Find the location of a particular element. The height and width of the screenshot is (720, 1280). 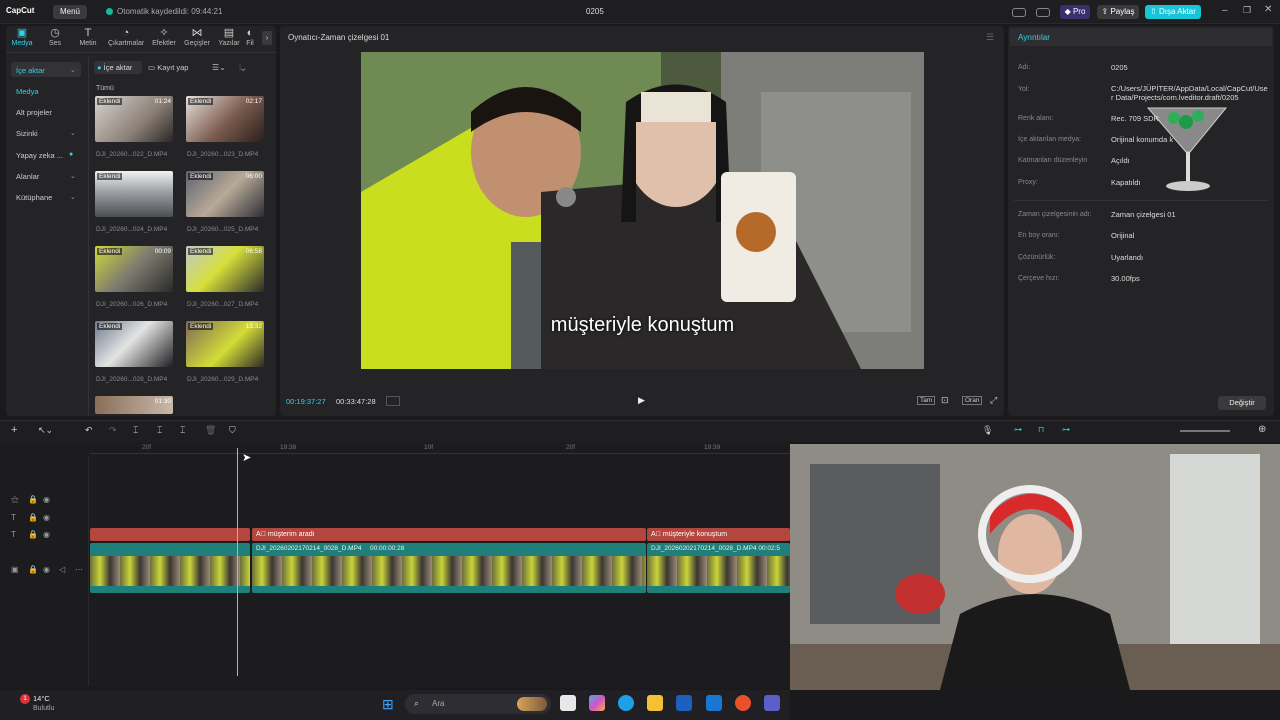

taskbar-search: ⌕ Ara is located at coordinates (478, 704).